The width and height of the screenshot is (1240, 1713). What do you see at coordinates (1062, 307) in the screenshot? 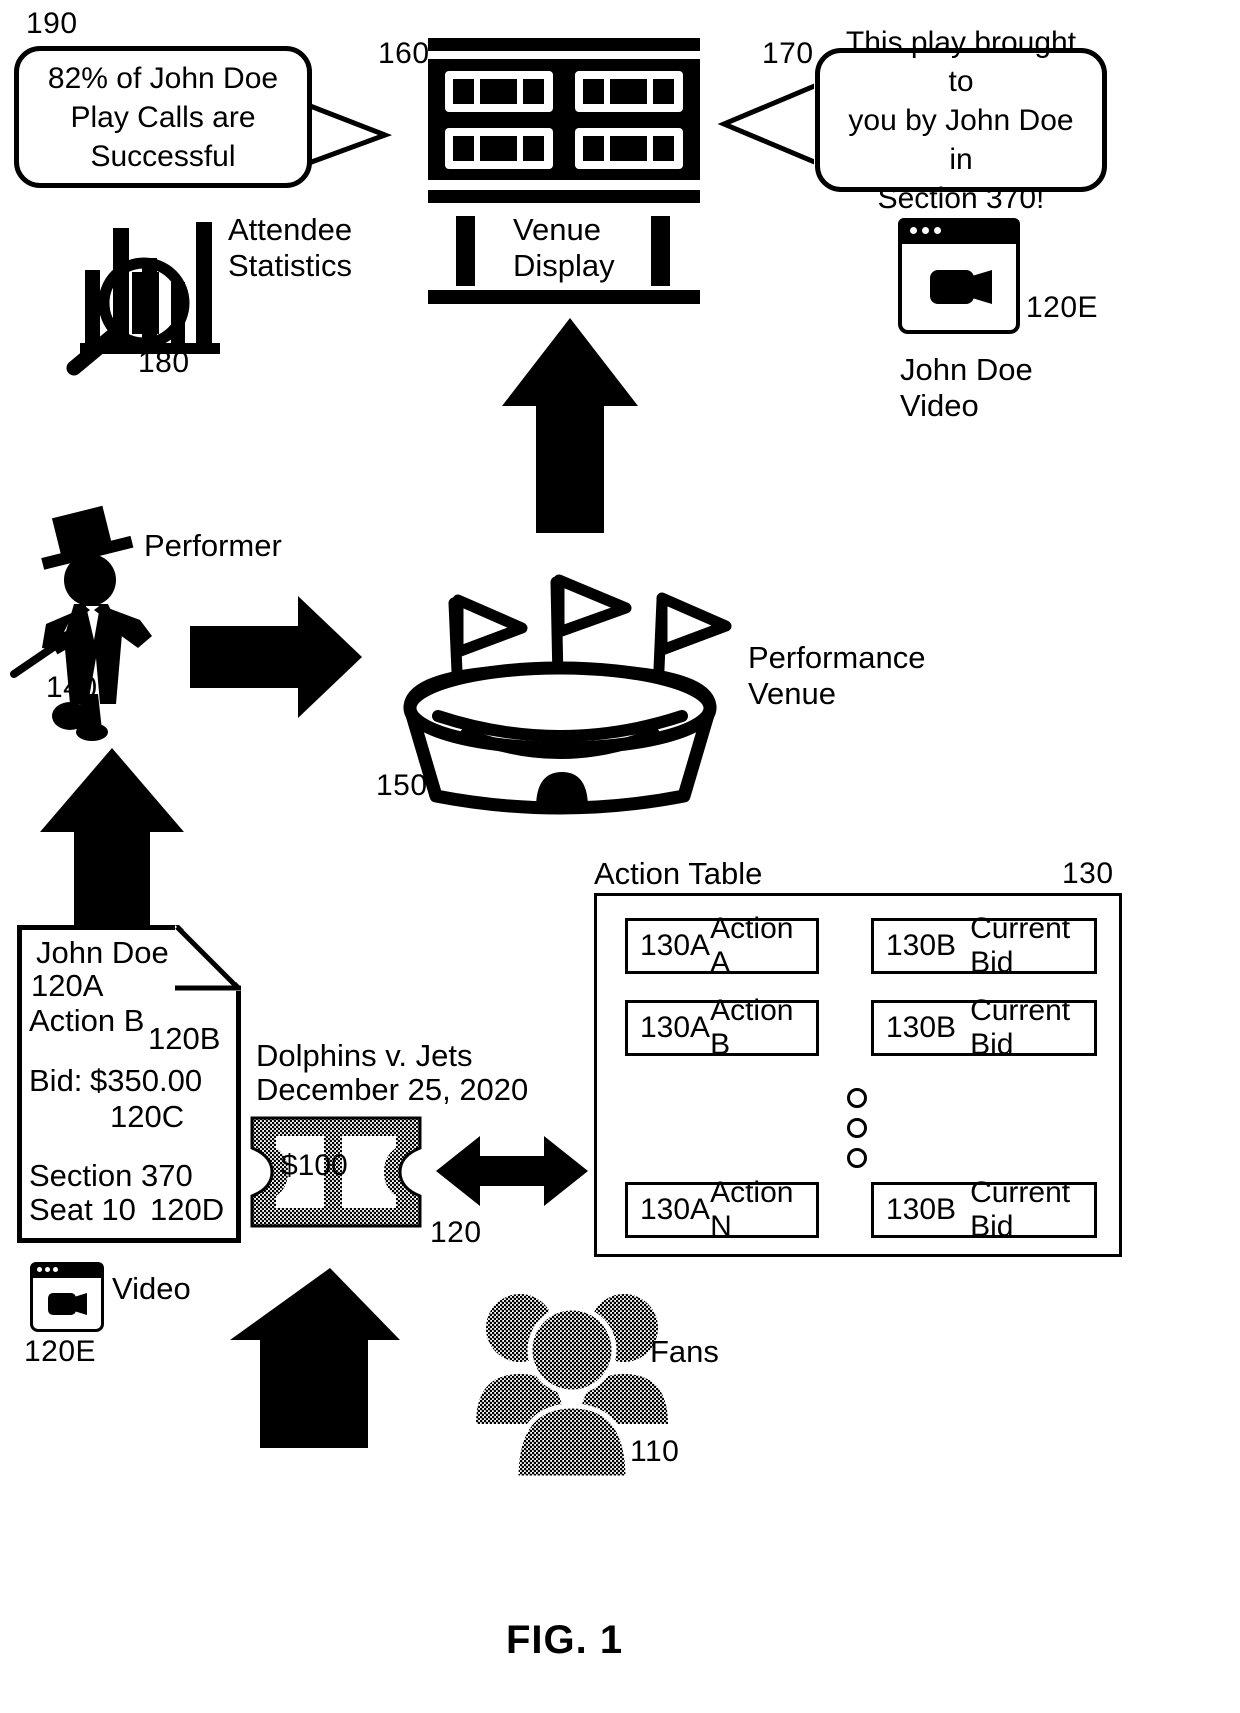
I see `ref-120E-john-doe-video: 120E` at bounding box center [1062, 307].